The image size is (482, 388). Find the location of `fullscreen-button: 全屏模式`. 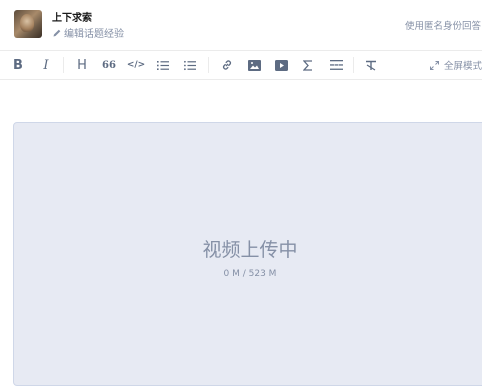

fullscreen-button: 全屏模式 is located at coordinates (456, 65).